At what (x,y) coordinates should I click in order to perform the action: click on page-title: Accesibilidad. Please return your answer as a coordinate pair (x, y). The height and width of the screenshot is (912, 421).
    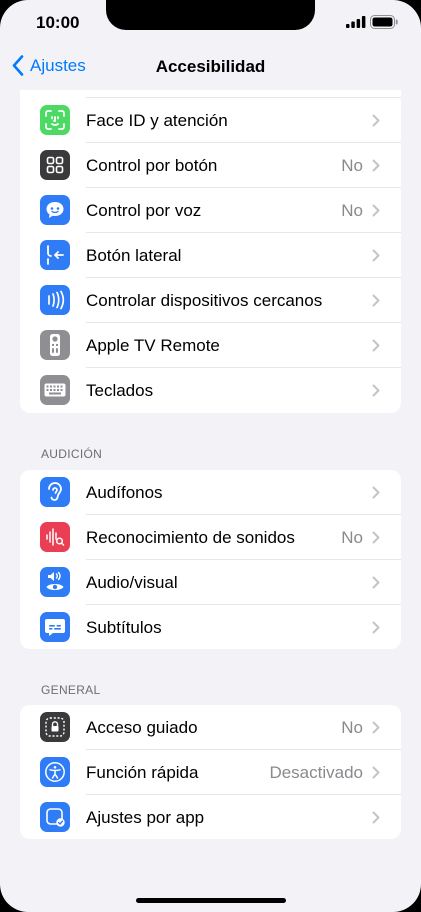
    Looking at the image, I should click on (210, 66).